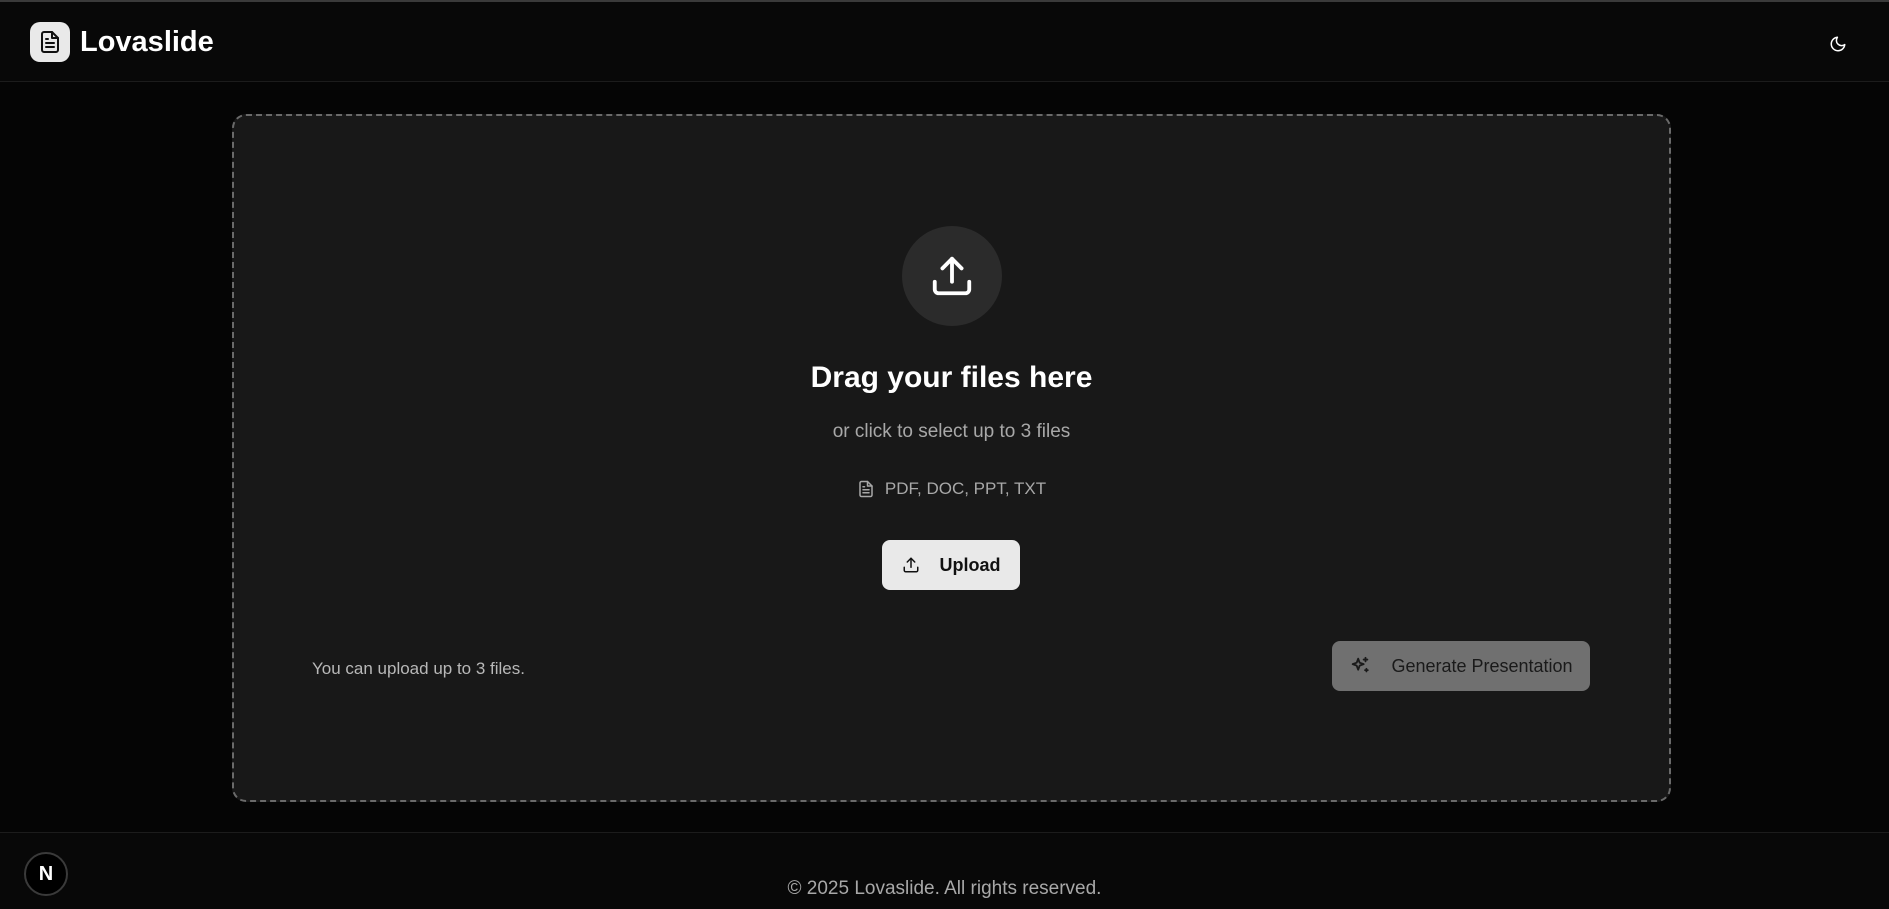 Image resolution: width=1889 pixels, height=909 pixels. I want to click on moon-icon, so click(1838, 44).